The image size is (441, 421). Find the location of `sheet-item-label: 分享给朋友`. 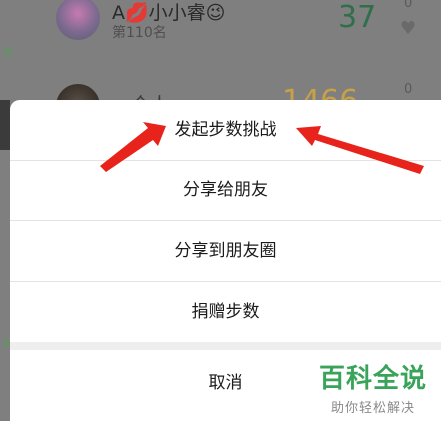

sheet-item-label: 分享给朋友 is located at coordinates (225, 190).